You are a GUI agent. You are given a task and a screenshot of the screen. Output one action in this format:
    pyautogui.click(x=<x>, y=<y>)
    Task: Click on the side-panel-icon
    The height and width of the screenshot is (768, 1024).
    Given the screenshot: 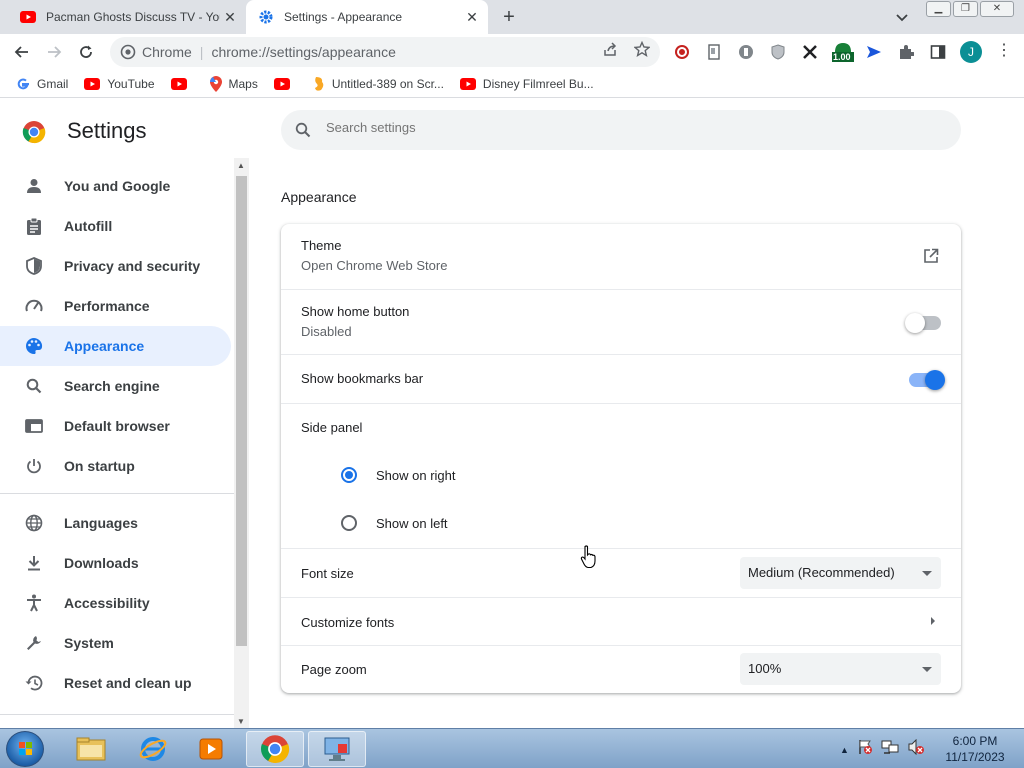 What is the action you would take?
    pyautogui.click(x=938, y=52)
    